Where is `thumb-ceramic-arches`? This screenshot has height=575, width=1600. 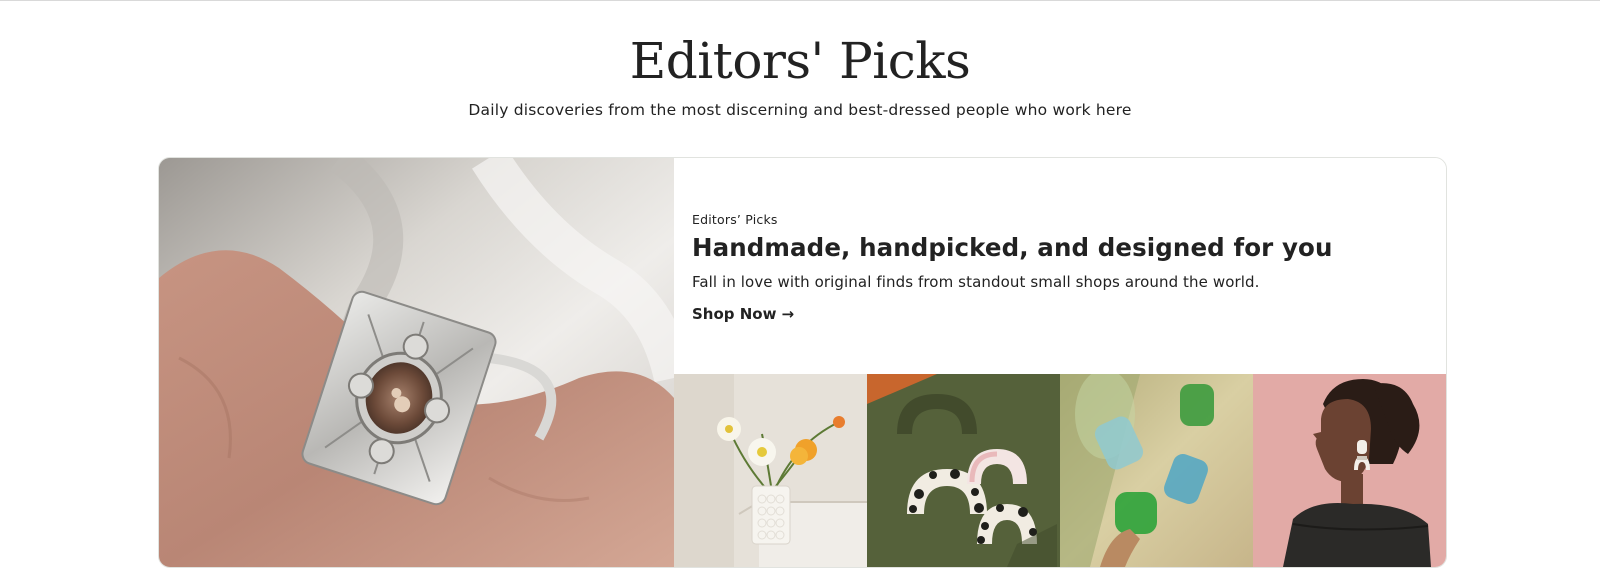 thumb-ceramic-arches is located at coordinates (963, 470).